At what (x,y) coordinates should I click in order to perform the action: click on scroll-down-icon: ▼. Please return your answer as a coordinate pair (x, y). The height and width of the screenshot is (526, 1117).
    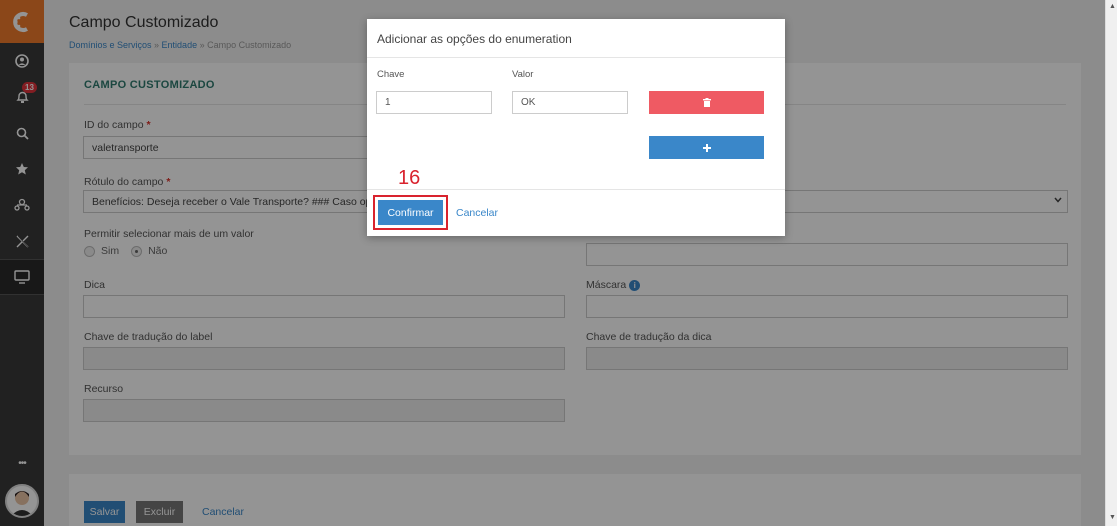
    Looking at the image, I should click on (1112, 517).